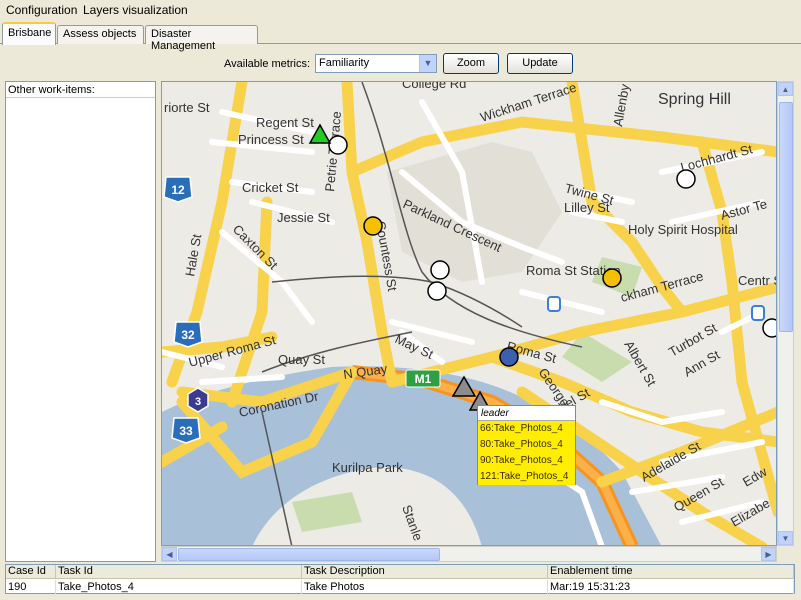  Describe the element at coordinates (100, 34) in the screenshot. I see `tab-assess-objects: Assess objects` at that location.